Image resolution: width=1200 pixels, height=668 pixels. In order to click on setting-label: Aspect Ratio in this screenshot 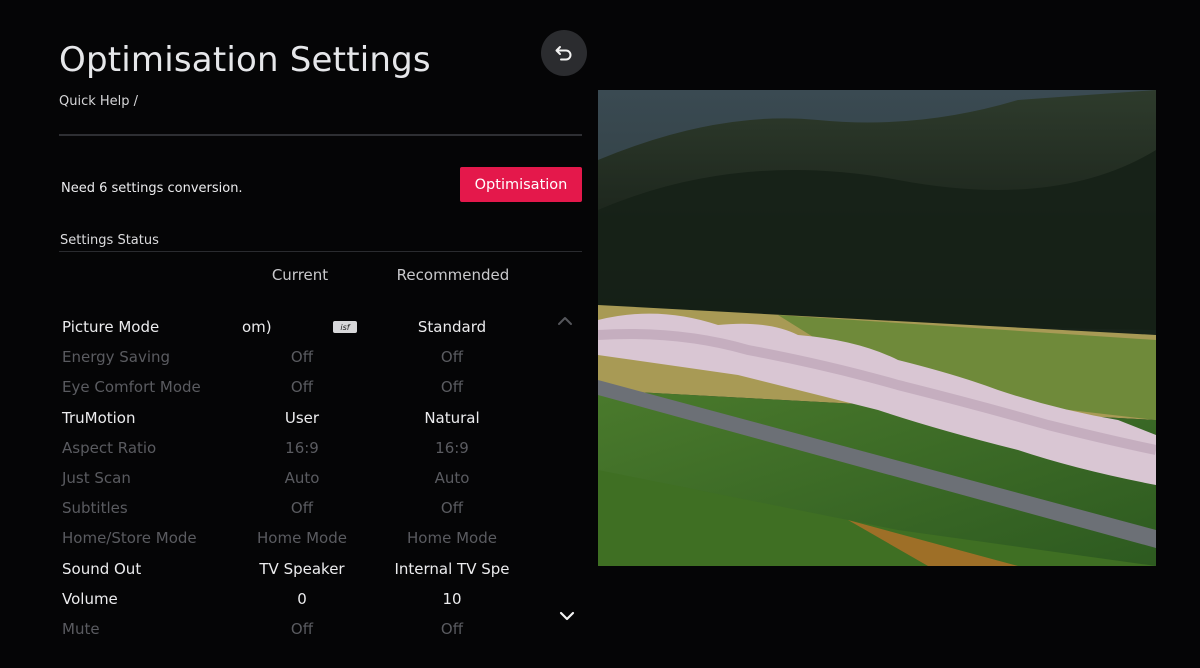, I will do `click(109, 447)`.